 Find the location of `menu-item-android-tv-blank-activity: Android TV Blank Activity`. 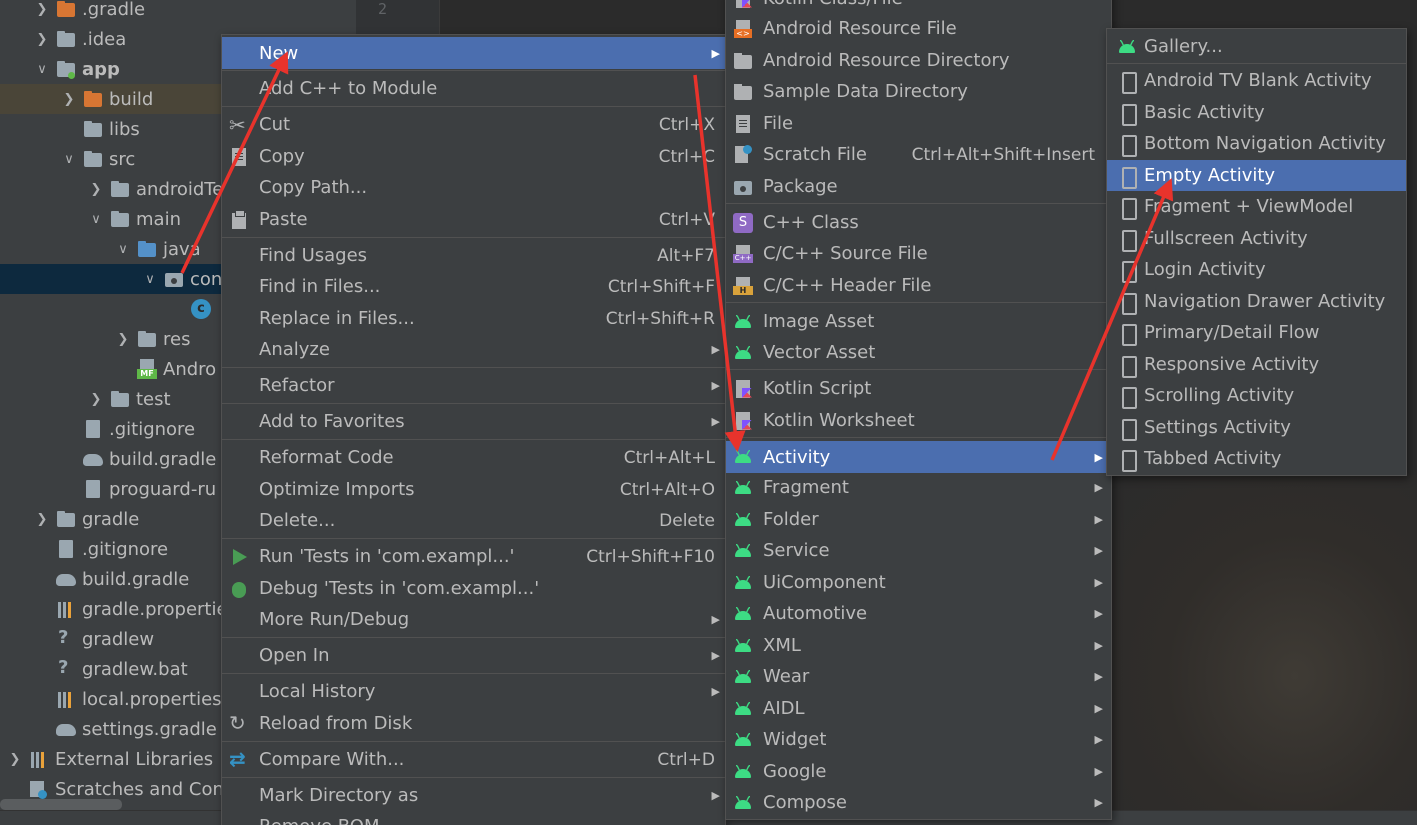

menu-item-android-tv-blank-activity: Android TV Blank Activity is located at coordinates (1256, 80).